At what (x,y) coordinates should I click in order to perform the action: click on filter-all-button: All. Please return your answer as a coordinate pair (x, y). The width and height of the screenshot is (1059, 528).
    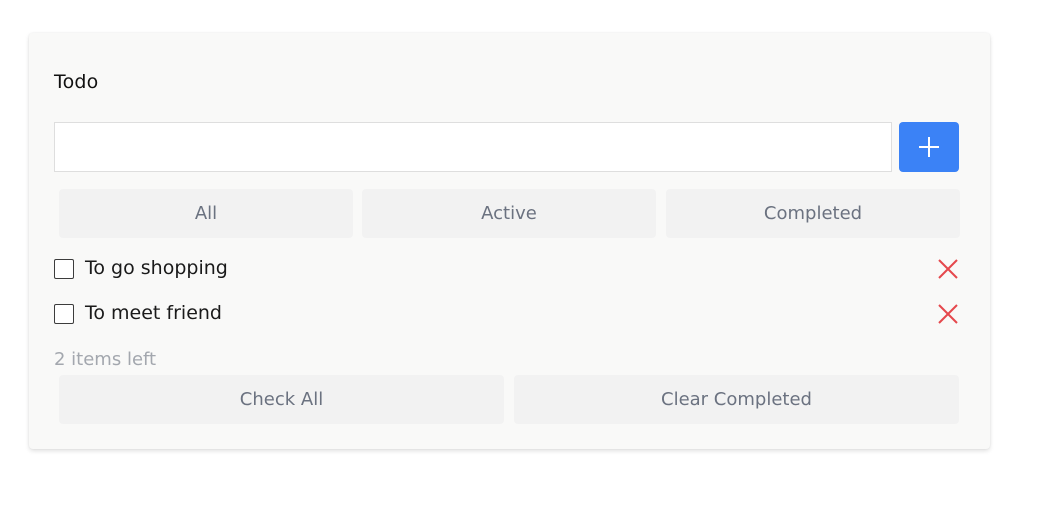
    Looking at the image, I should click on (206, 213).